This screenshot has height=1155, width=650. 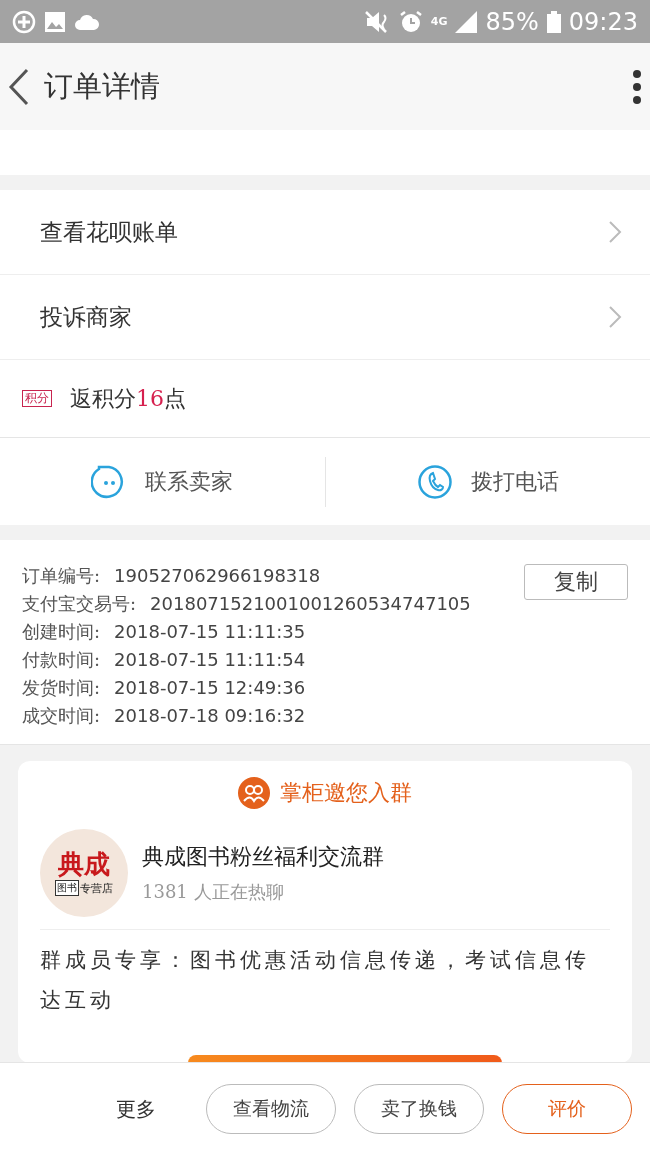 I want to click on back-icon, so click(x=19, y=86).